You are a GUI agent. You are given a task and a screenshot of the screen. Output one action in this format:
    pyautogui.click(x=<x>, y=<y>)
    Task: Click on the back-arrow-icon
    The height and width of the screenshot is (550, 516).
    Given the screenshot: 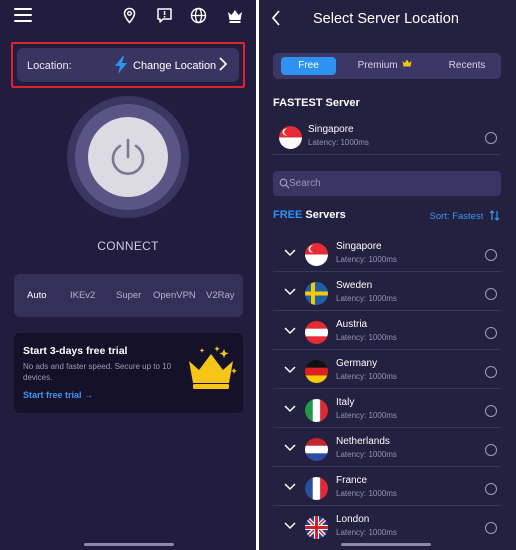 What is the action you would take?
    pyautogui.click(x=276, y=18)
    